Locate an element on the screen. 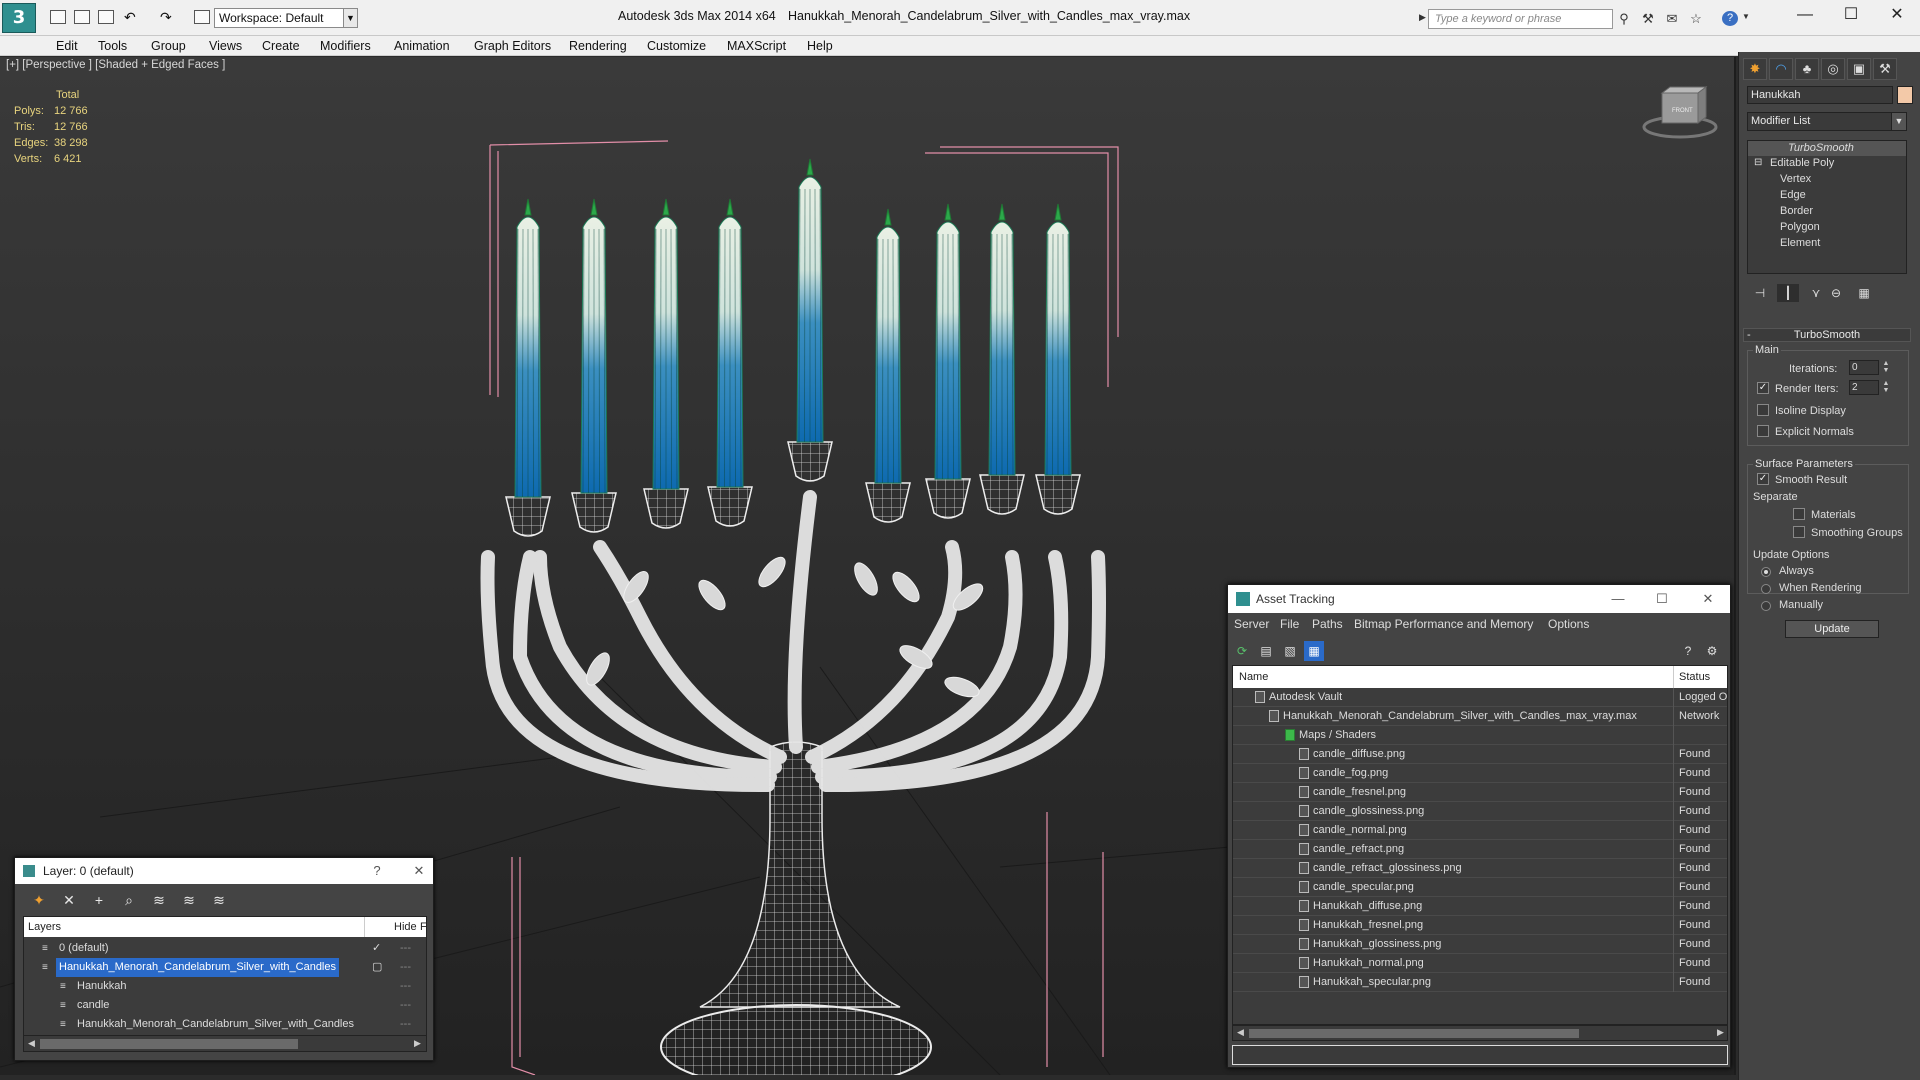 The image size is (1920, 1080). asset-row: candle_normal.png Found is located at coordinates (1480, 830).